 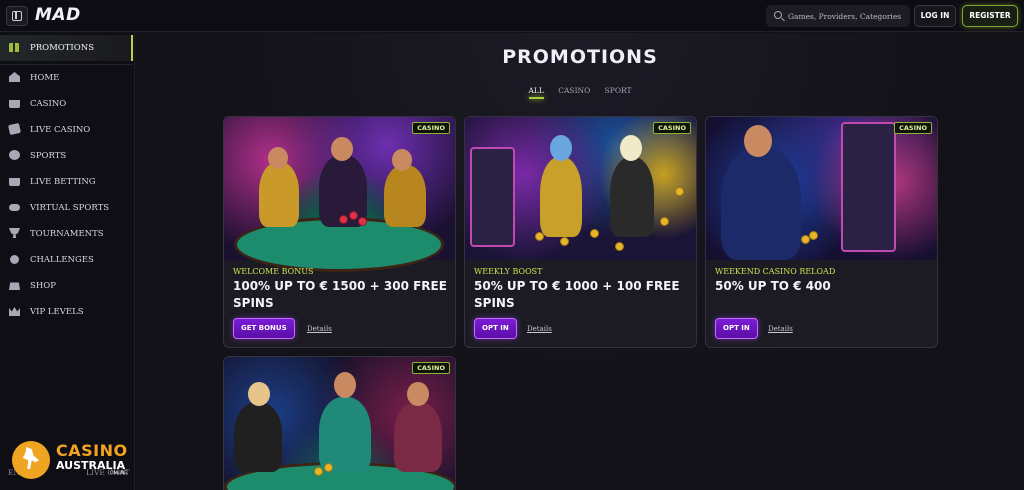 I want to click on search-input, so click(x=847, y=16).